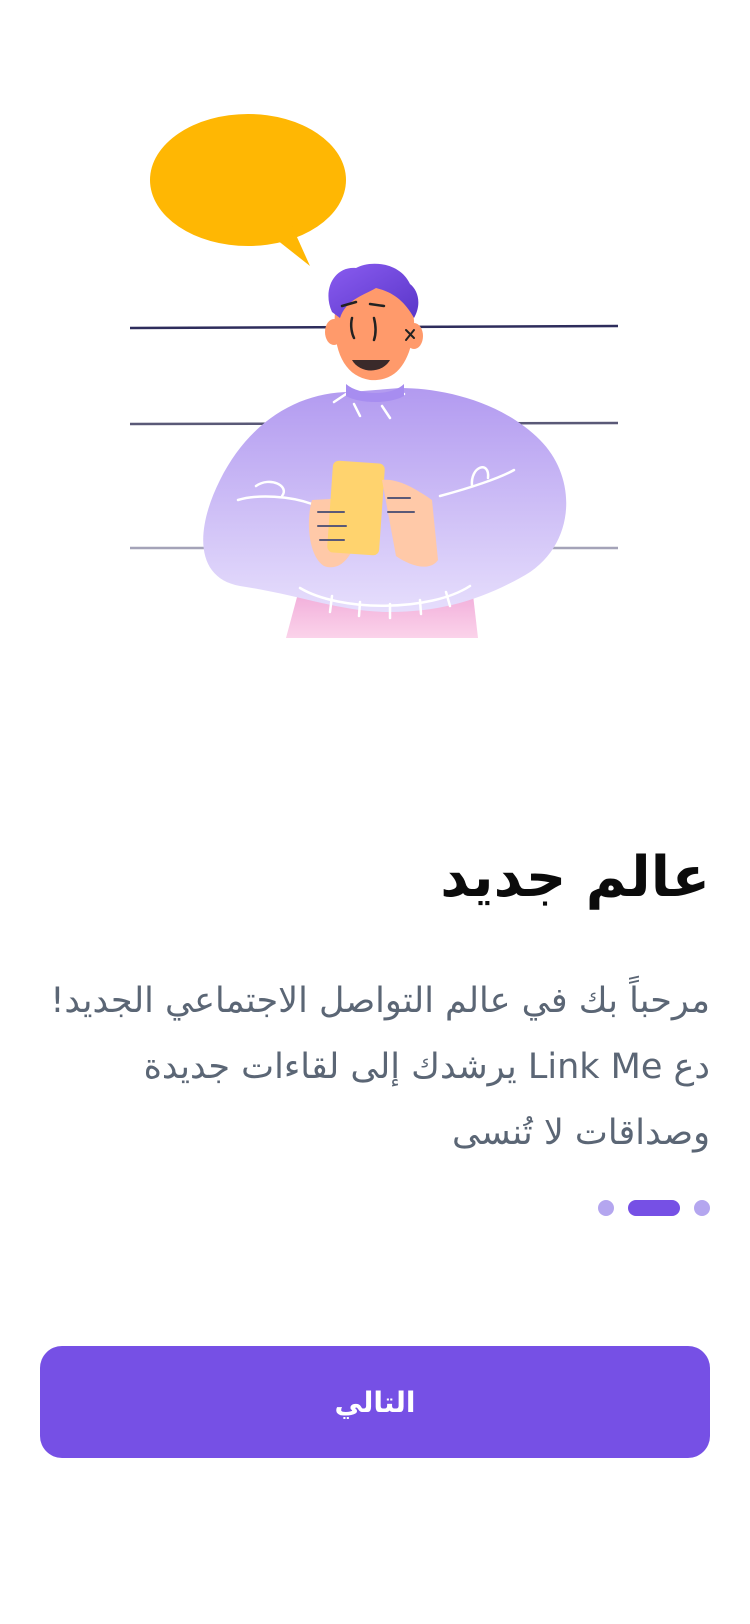 This screenshot has width=750, height=1624. What do you see at coordinates (248, 190) in the screenshot?
I see `speech-bubble-icon` at bounding box center [248, 190].